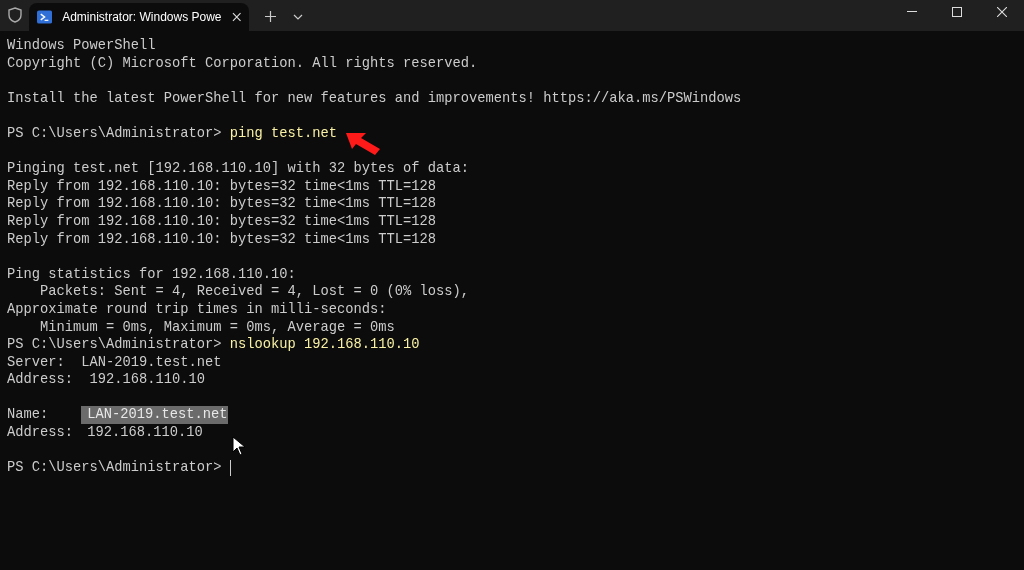 This screenshot has width=1024, height=570. I want to click on output-line: Approximate round trip times in milli-seconds:, so click(197, 309).